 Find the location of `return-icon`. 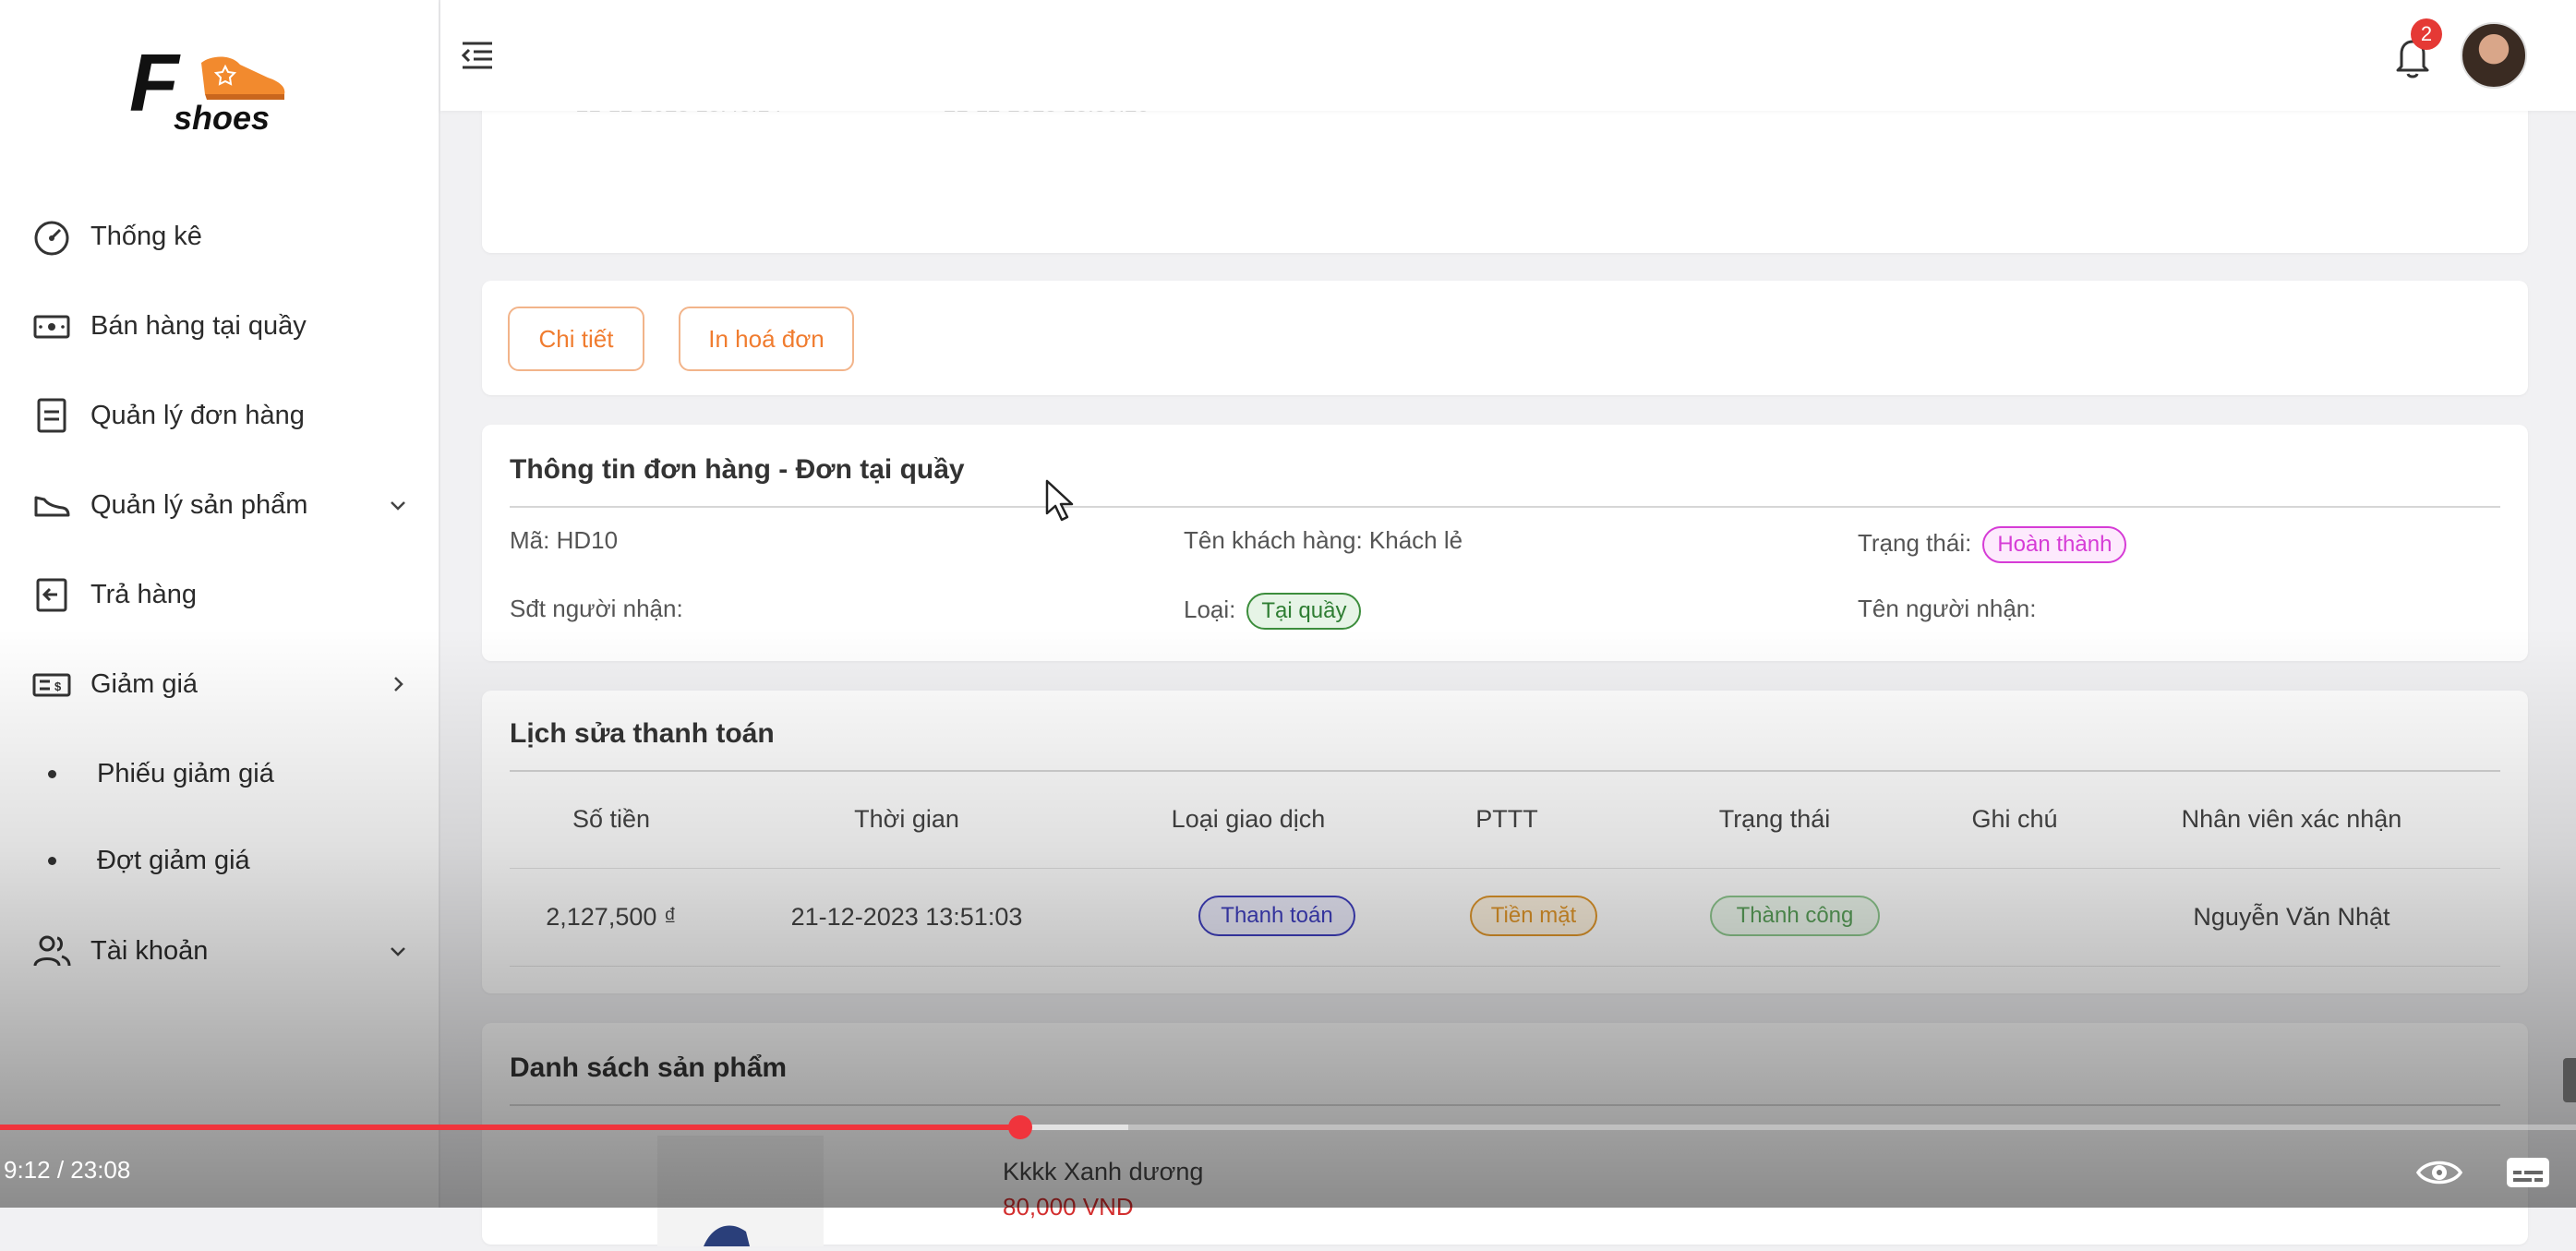

return-icon is located at coordinates (51, 595).